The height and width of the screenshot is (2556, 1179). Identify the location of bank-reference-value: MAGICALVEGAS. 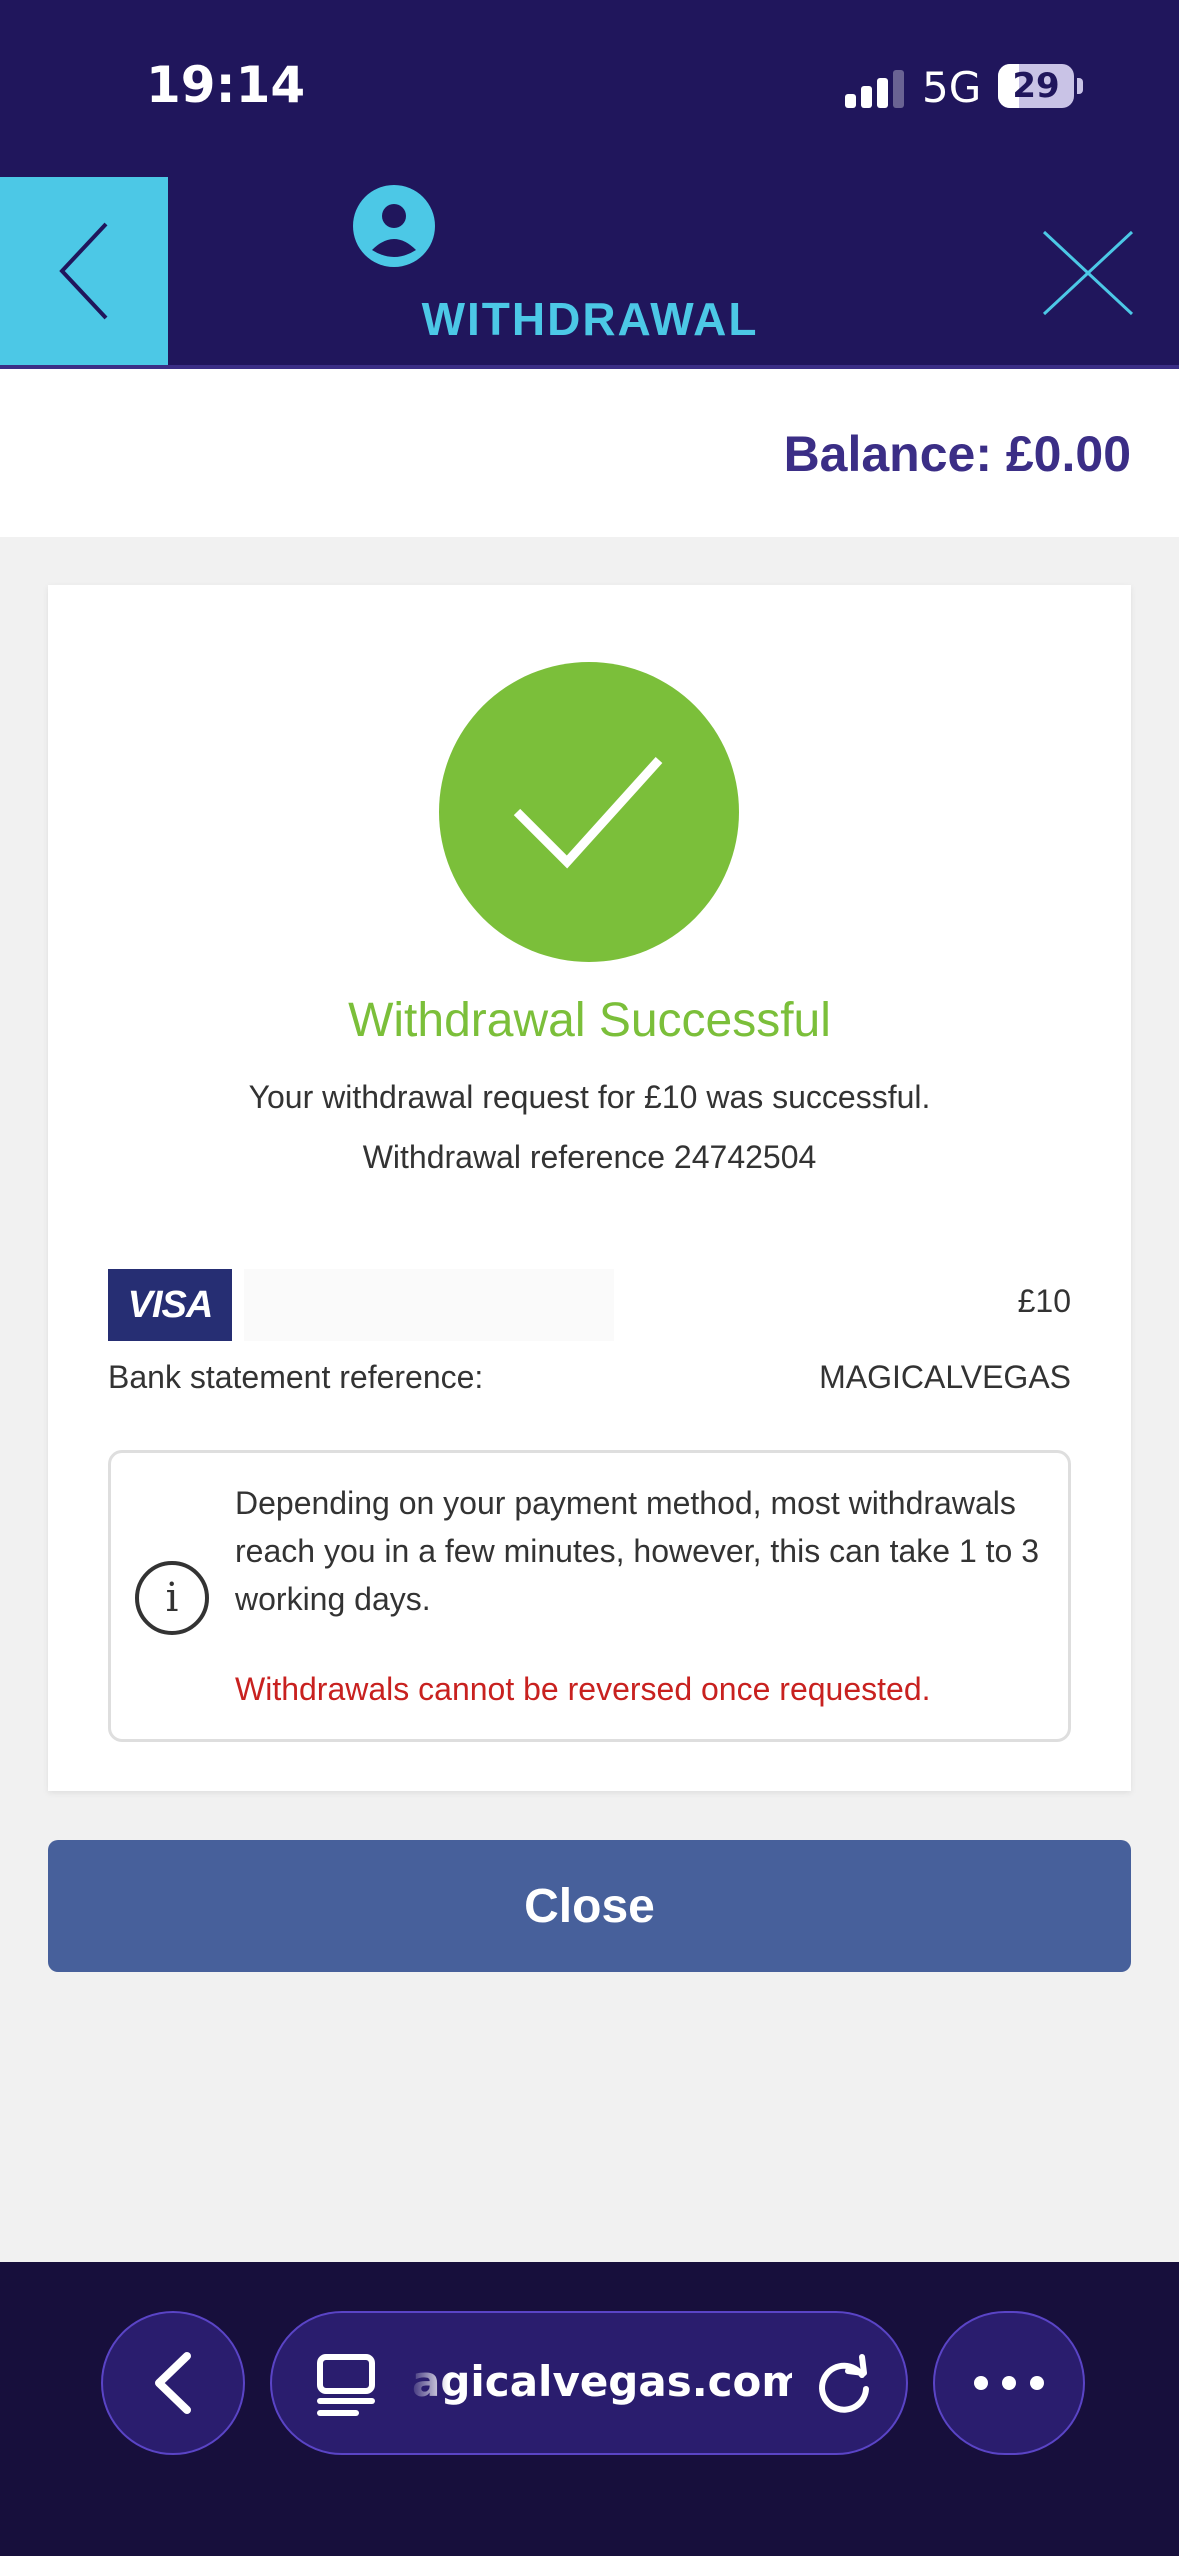
(945, 1377).